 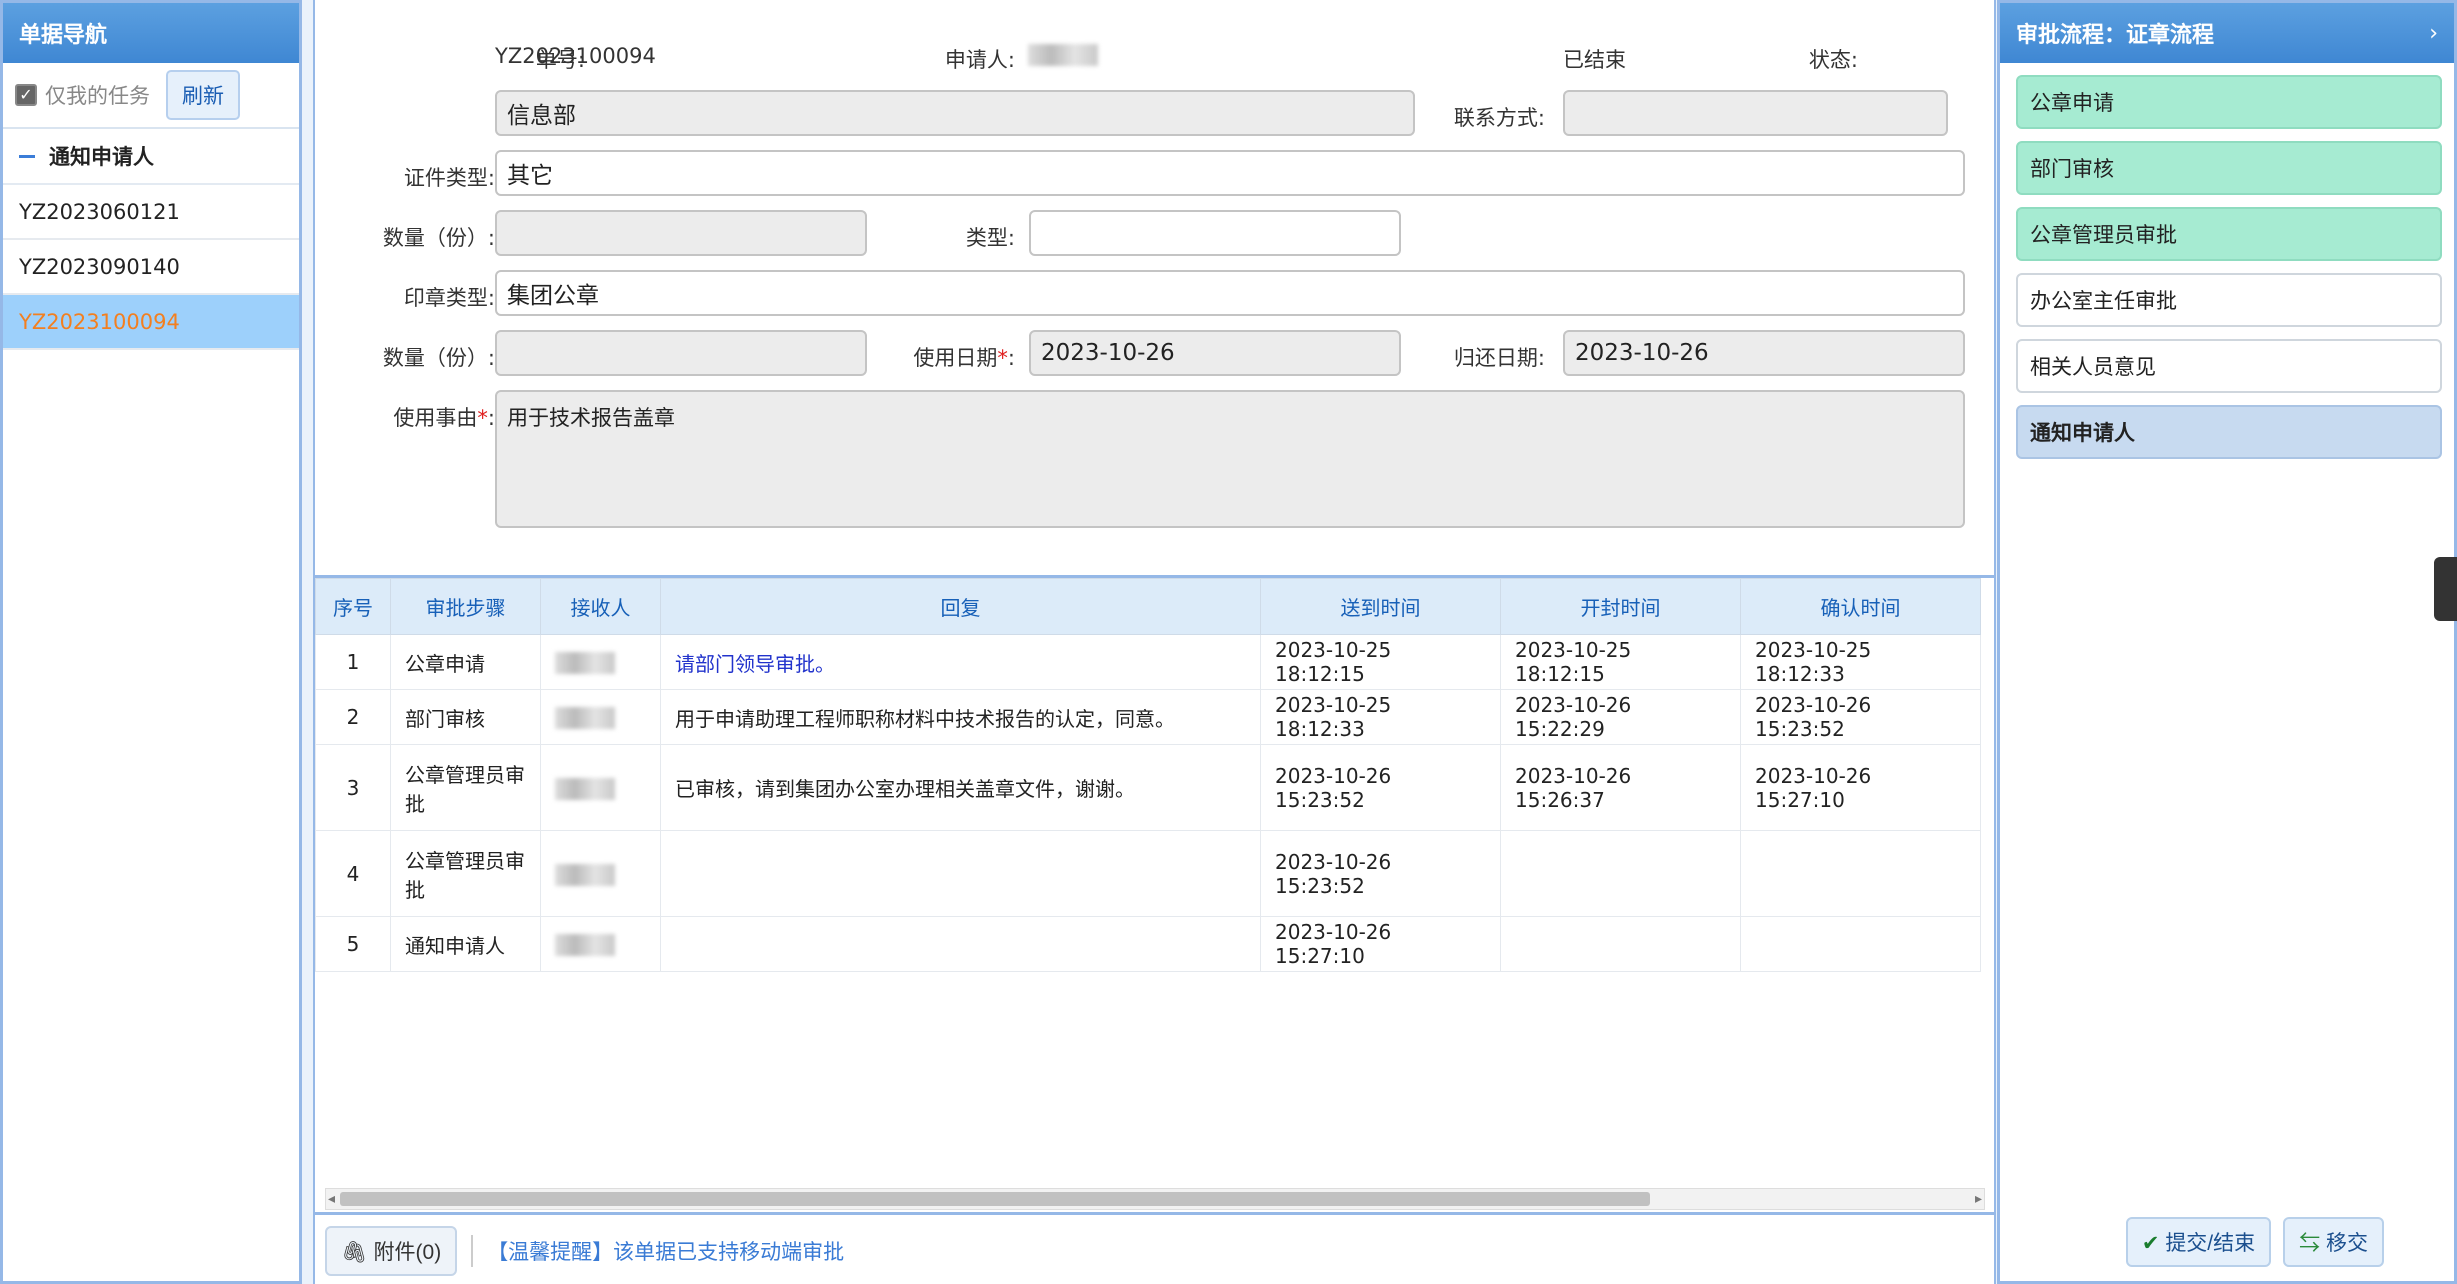 I want to click on opened-time: 2023-10-26 15:26:37, so click(x=1620, y=787).